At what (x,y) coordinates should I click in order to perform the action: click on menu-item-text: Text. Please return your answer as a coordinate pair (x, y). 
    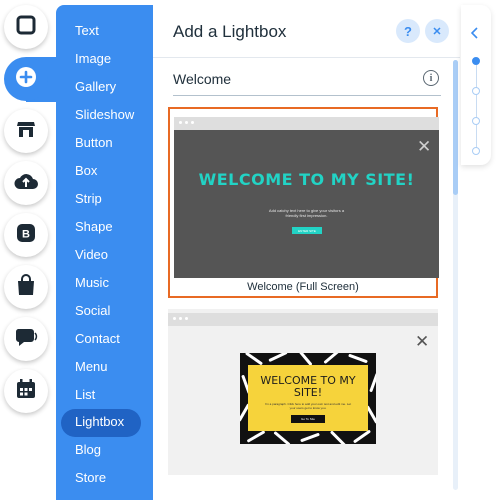
    Looking at the image, I should click on (104, 32).